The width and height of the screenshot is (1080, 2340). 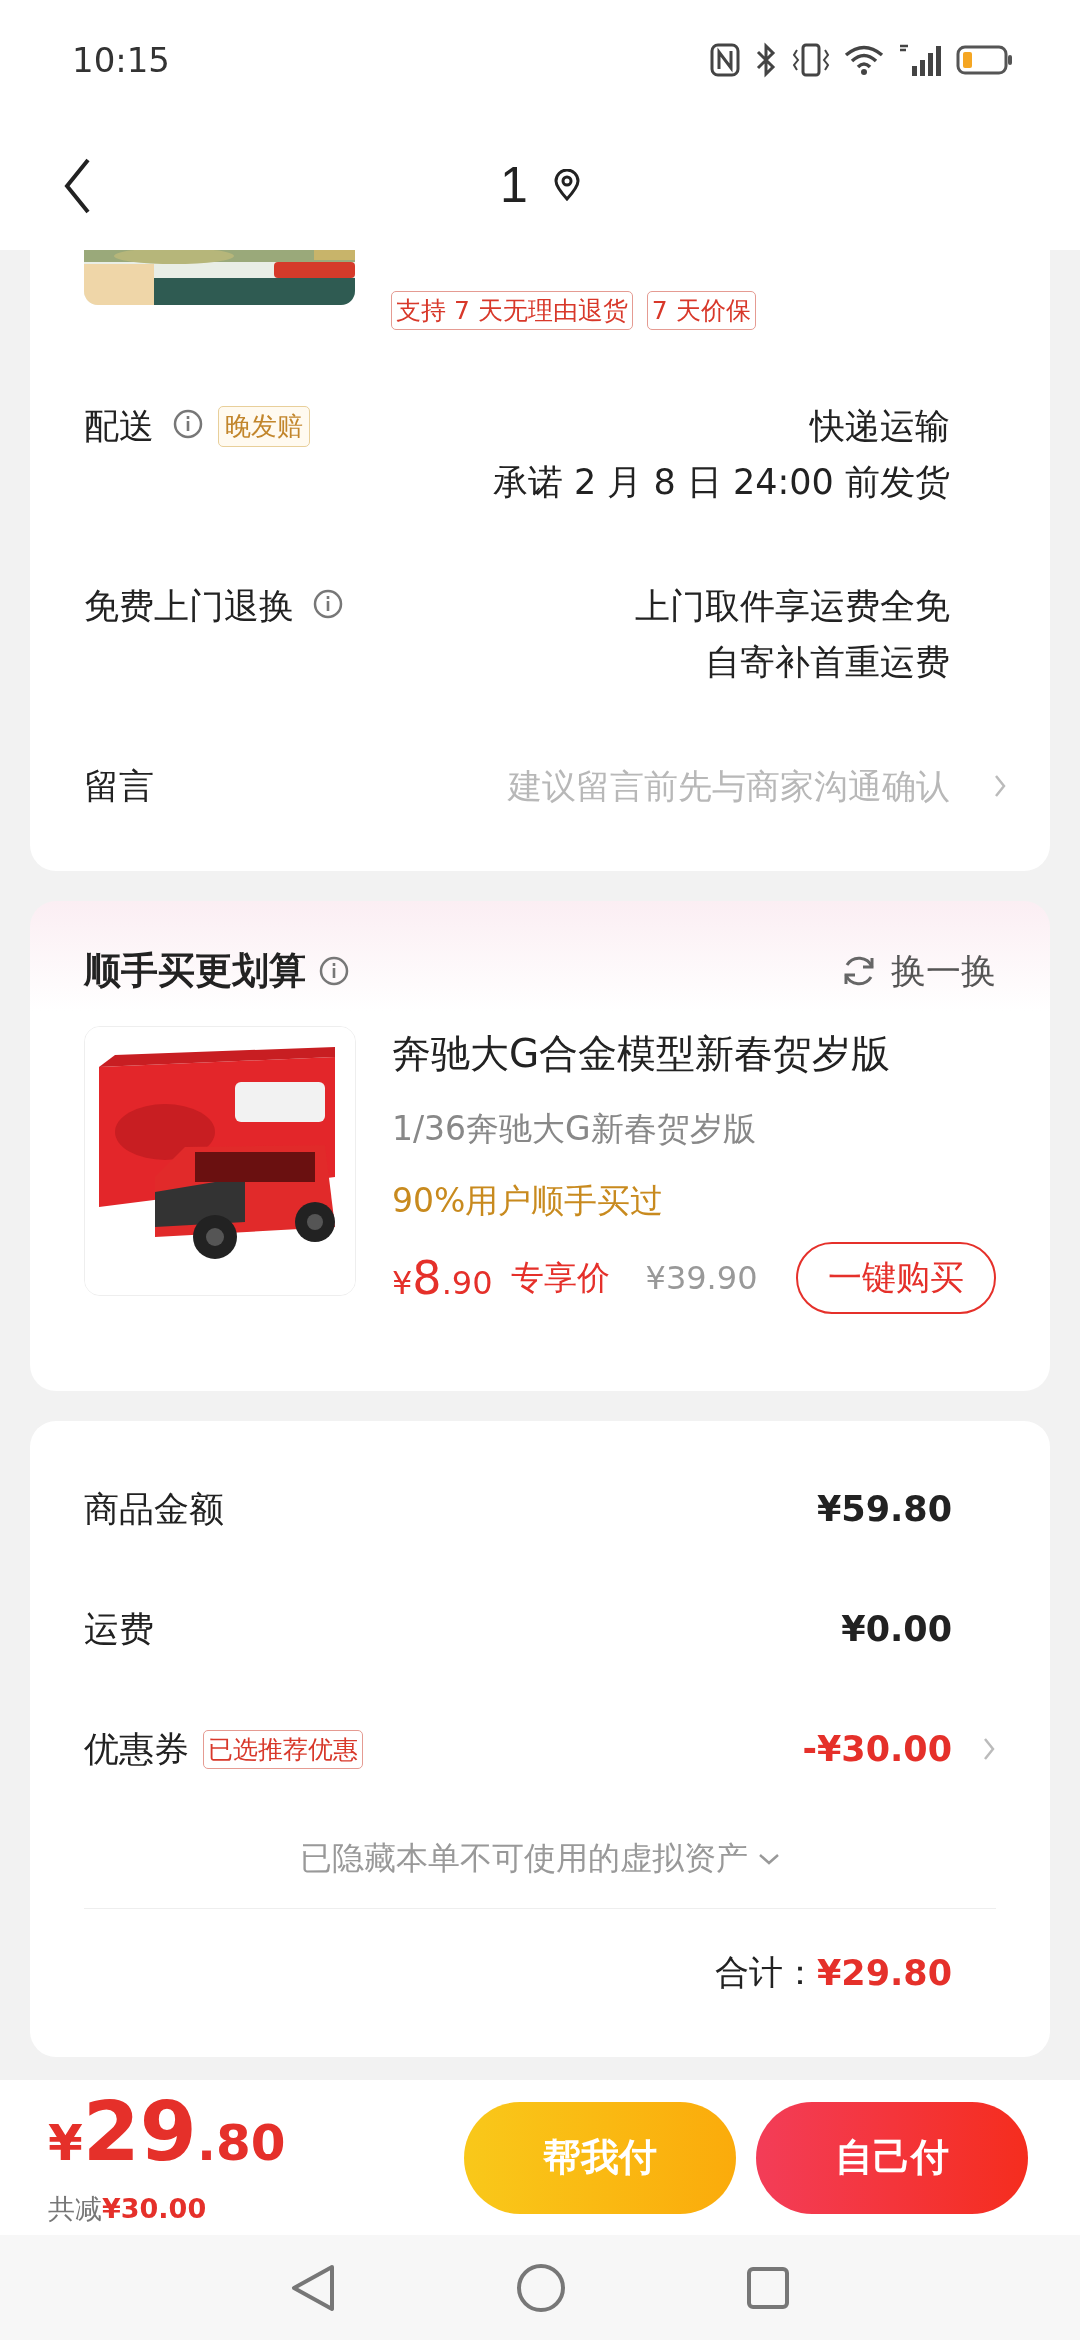 I want to click on battery-icon, so click(x=985, y=60).